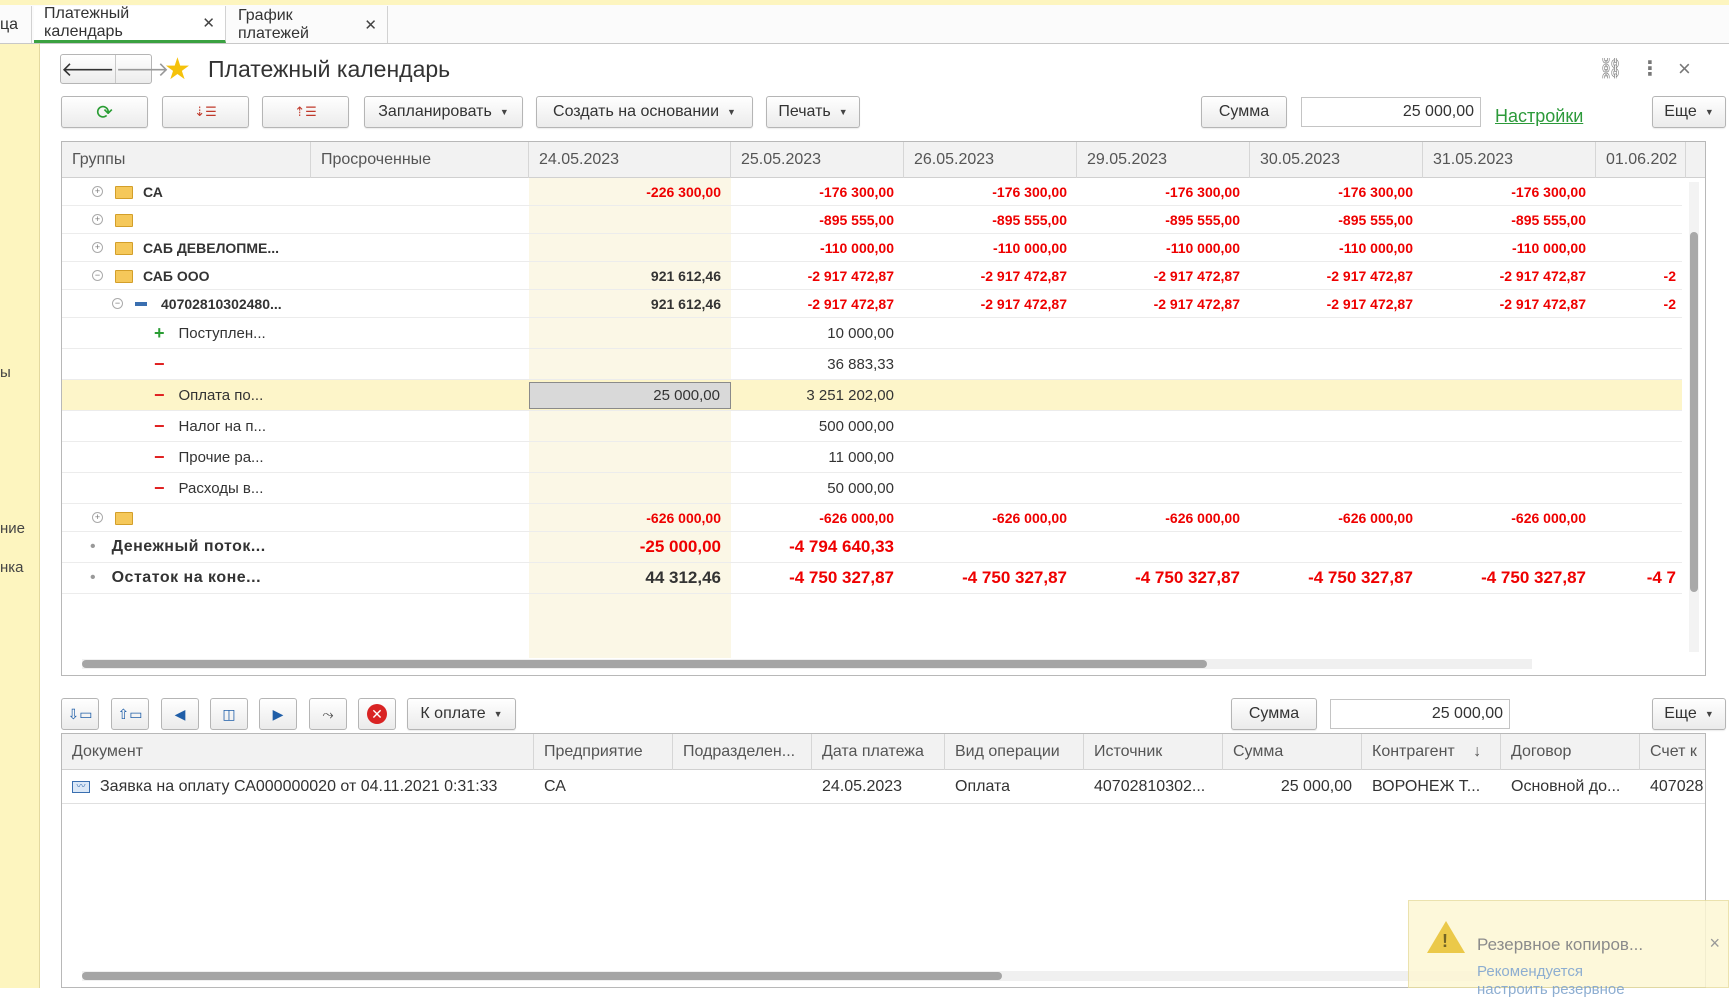 This screenshot has width=1729, height=998. Describe the element at coordinates (630, 517) in the screenshot. I see `grid-cell: -626 000,00` at that location.